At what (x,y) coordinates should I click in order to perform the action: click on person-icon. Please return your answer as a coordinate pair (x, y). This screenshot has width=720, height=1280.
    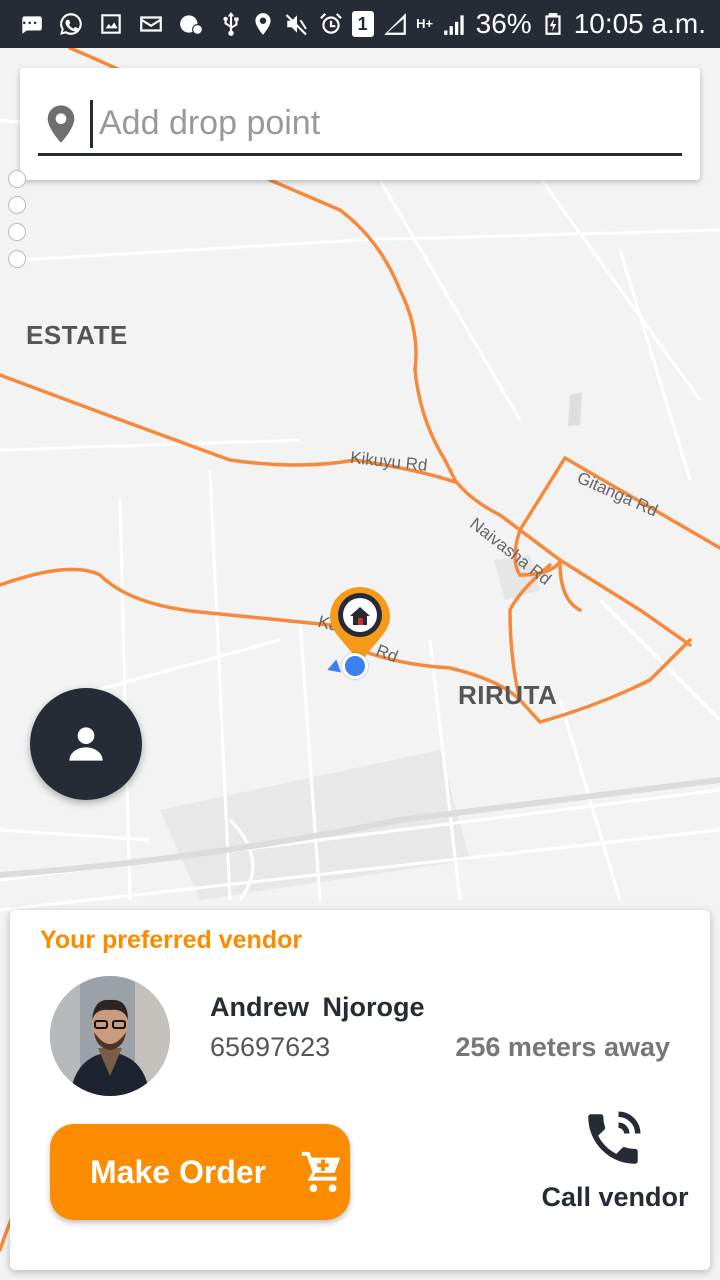
    Looking at the image, I should click on (86, 744).